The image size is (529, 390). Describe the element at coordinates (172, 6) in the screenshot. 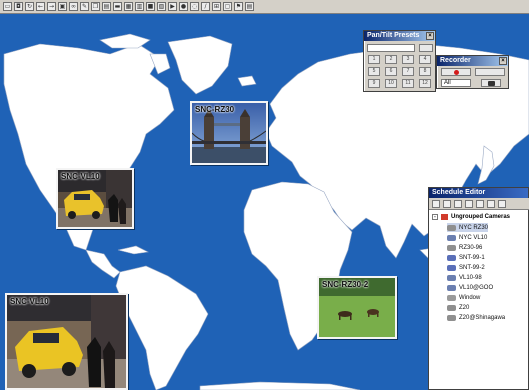

I see `play-icon: ▶` at that location.